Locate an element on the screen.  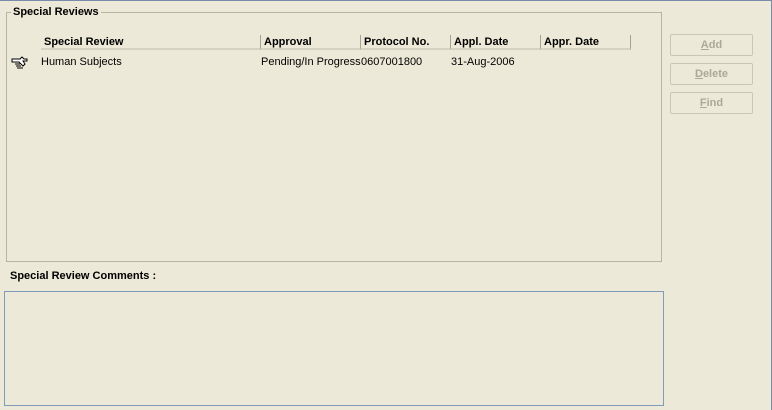
column-header-protocol-no: Protocol No. is located at coordinates (406, 42).